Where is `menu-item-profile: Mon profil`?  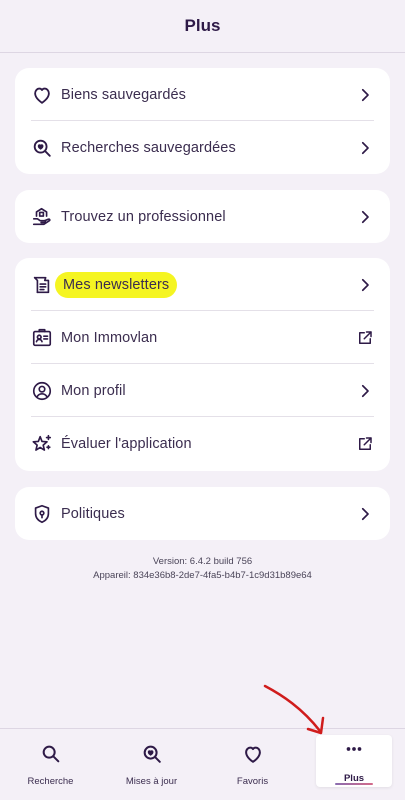
menu-item-profile: Mon profil is located at coordinates (202, 390).